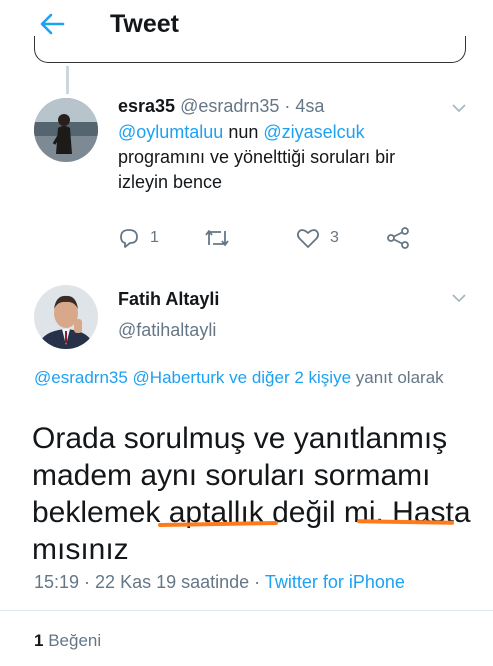  I want to click on reply-to-suffix: yanıt olarak, so click(397, 377).